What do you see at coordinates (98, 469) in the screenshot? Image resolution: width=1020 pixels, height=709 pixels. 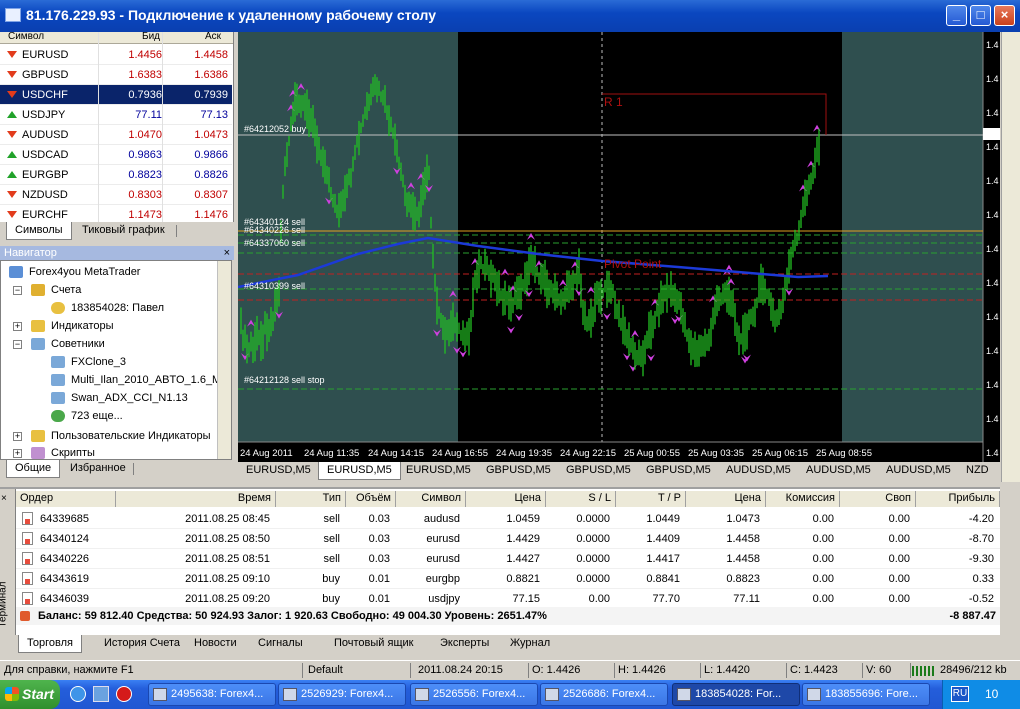 I see `tab-favorites: Избранное` at bounding box center [98, 469].